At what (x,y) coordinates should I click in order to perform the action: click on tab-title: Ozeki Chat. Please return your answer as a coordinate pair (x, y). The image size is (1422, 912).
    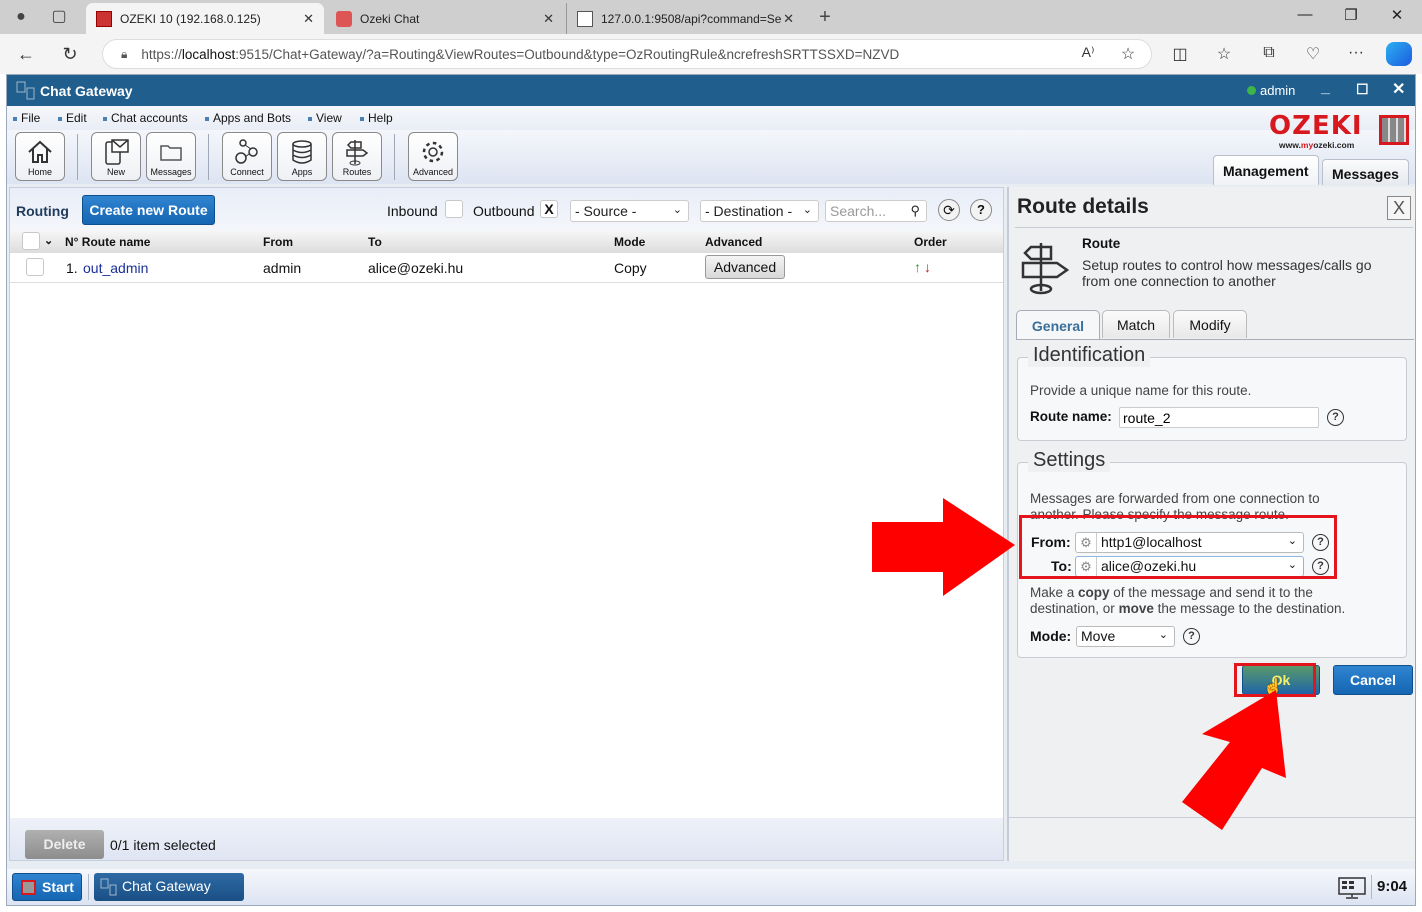
    Looking at the image, I should click on (390, 18).